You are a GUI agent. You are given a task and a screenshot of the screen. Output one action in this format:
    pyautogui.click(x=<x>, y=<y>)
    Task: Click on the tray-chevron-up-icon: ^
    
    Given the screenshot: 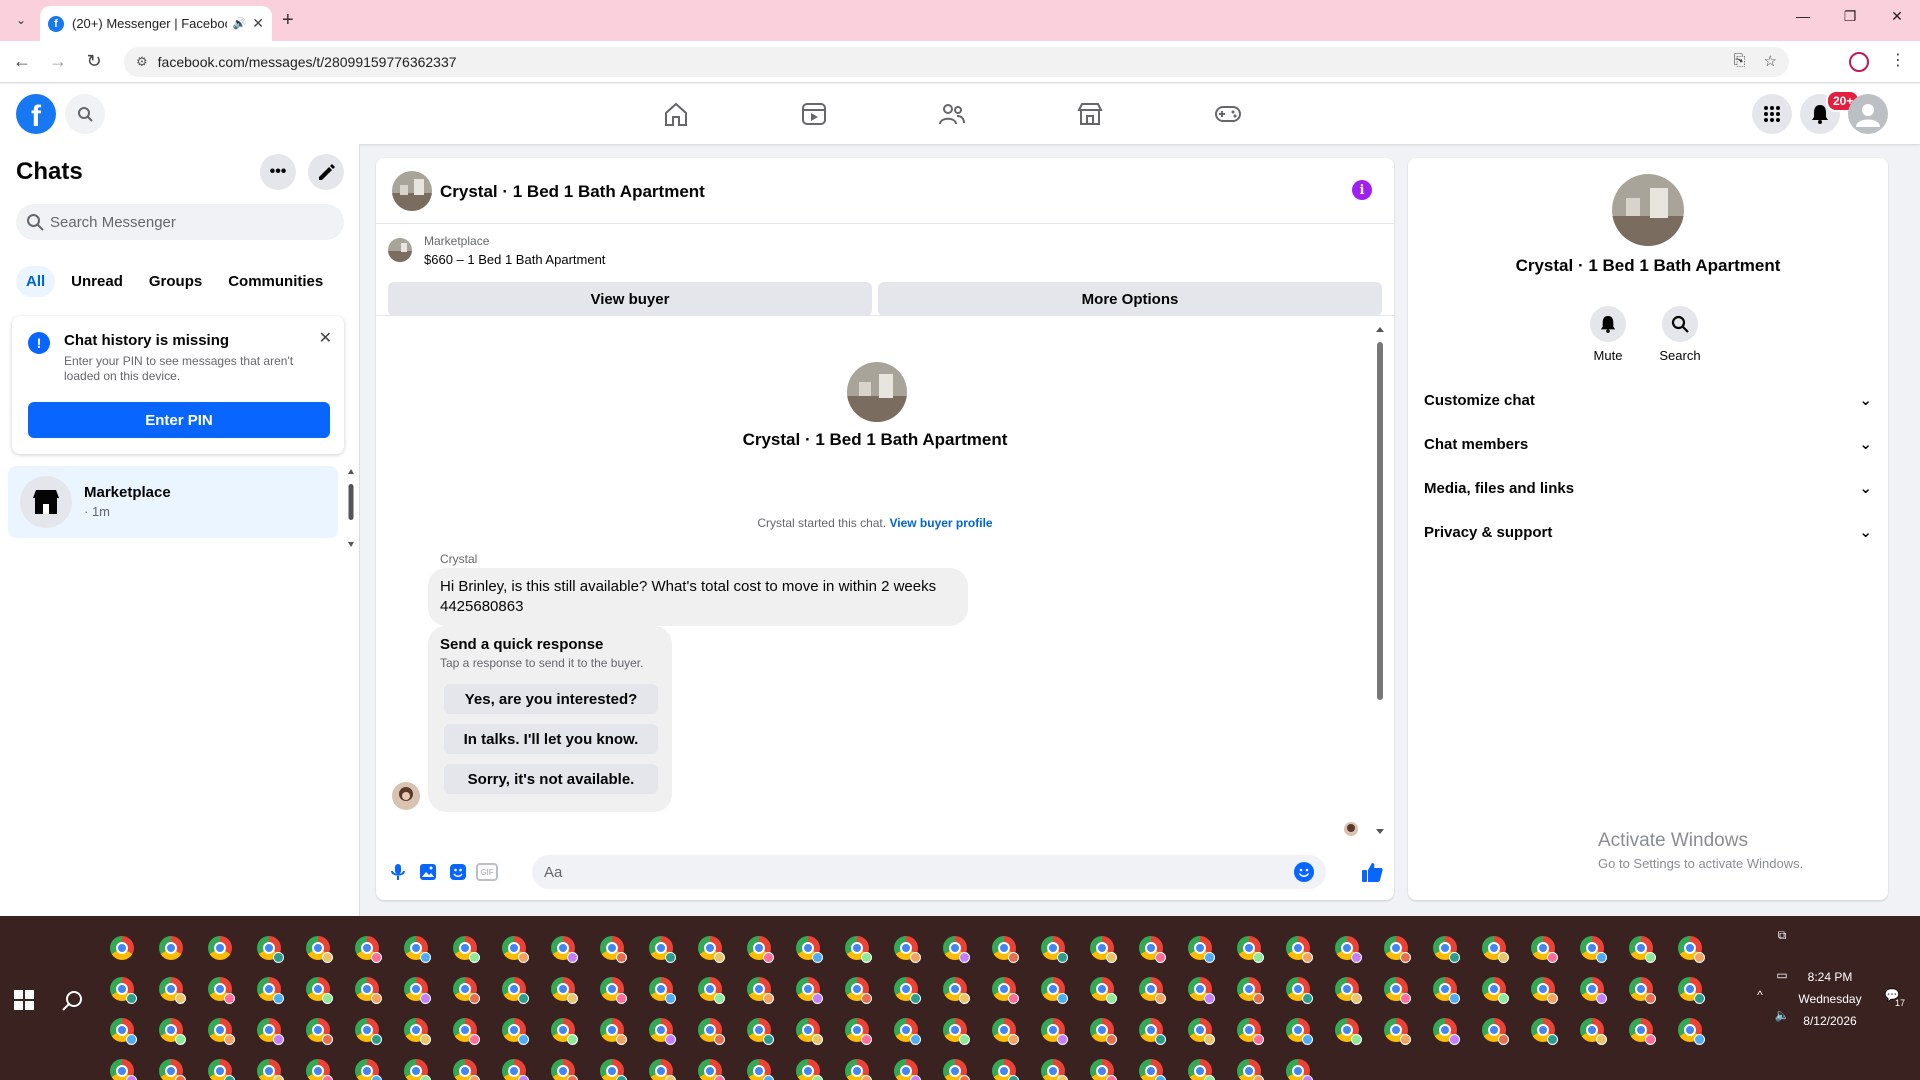 What is the action you would take?
    pyautogui.click(x=1760, y=995)
    